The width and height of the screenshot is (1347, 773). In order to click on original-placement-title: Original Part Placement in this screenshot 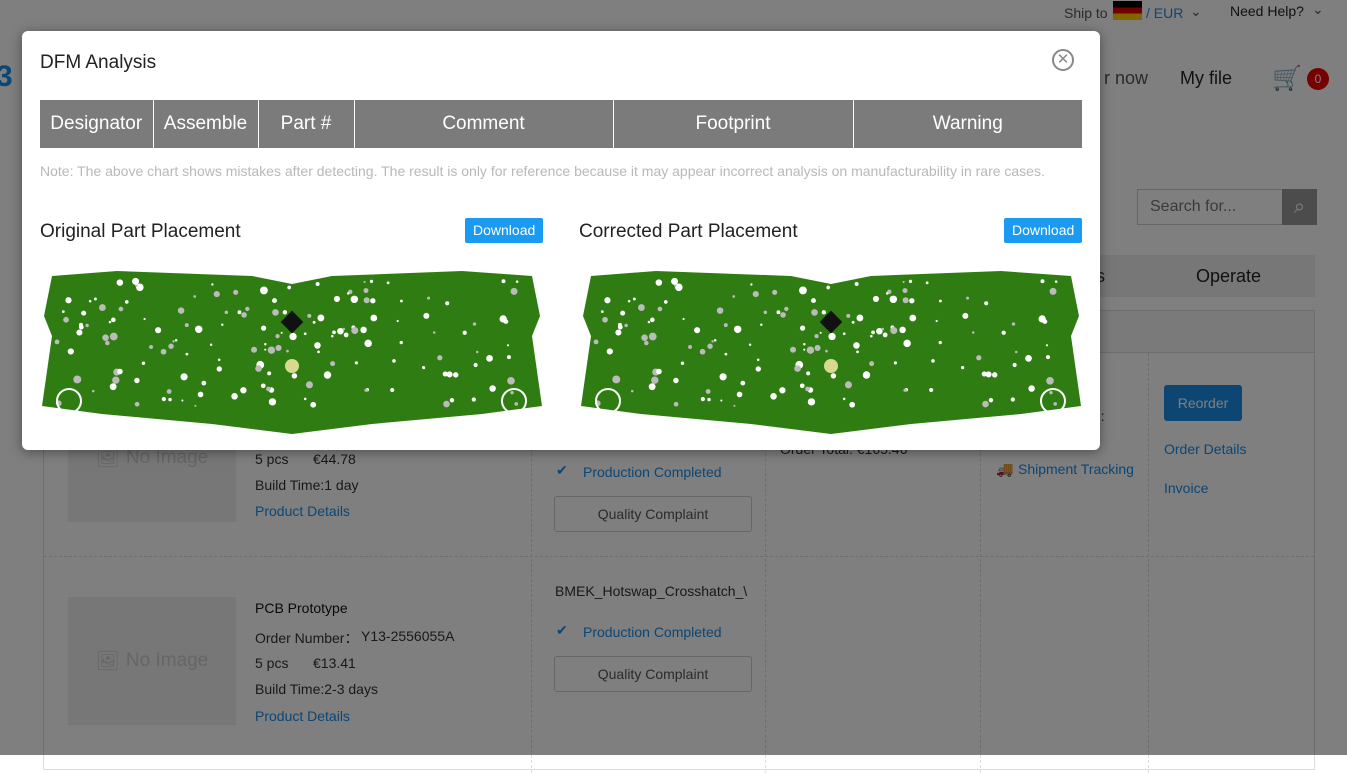, I will do `click(140, 231)`.